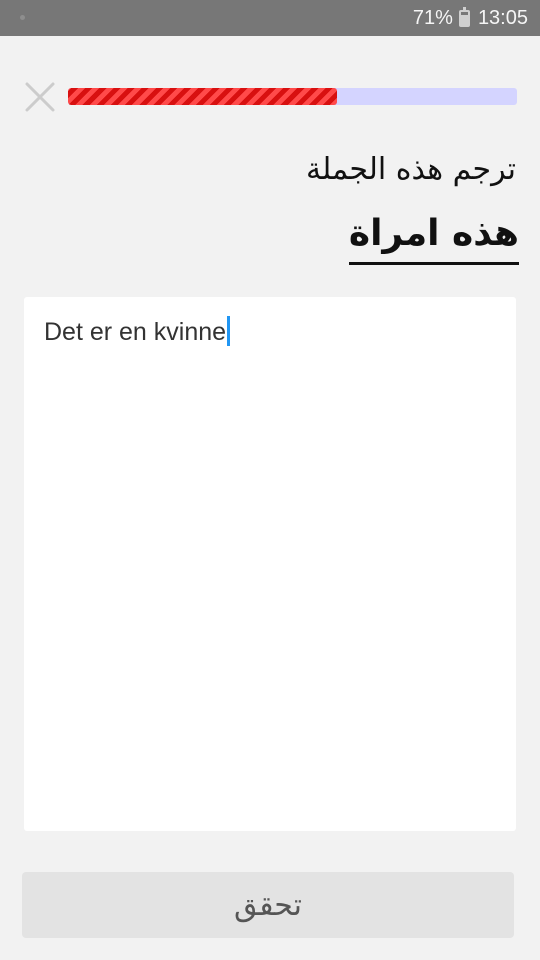  I want to click on status-right: 71% 13:05, so click(470, 18).